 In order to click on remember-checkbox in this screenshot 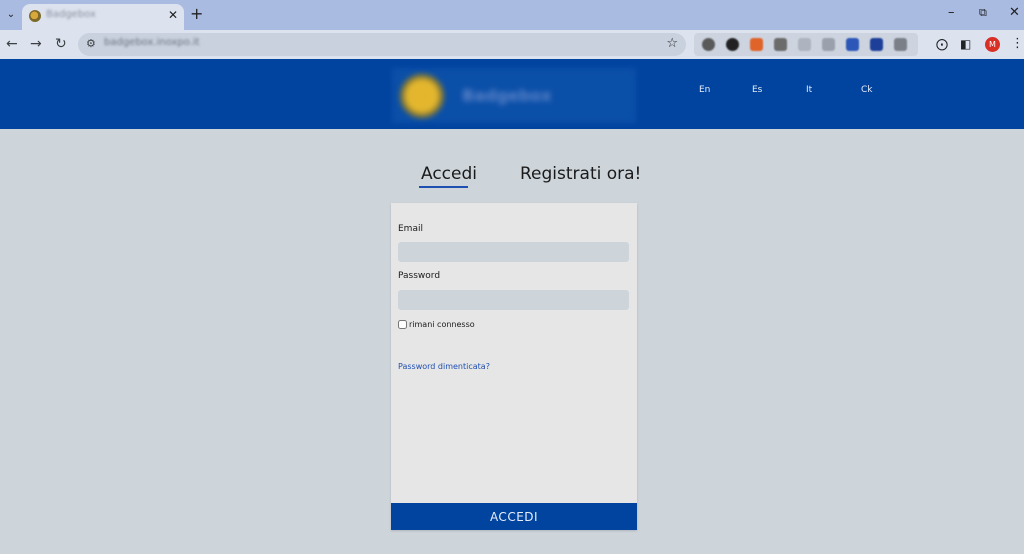, I will do `click(402, 324)`.